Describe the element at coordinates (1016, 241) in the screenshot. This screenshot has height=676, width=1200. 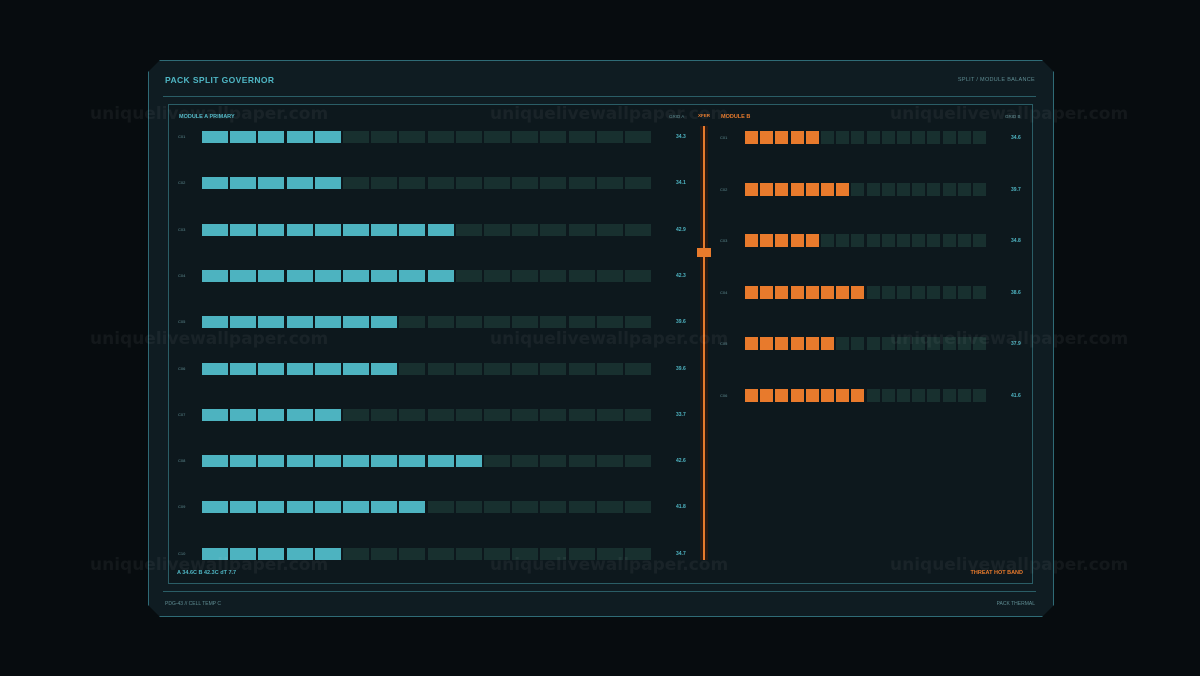
I see `cell-temp-value: 34.8` at that location.